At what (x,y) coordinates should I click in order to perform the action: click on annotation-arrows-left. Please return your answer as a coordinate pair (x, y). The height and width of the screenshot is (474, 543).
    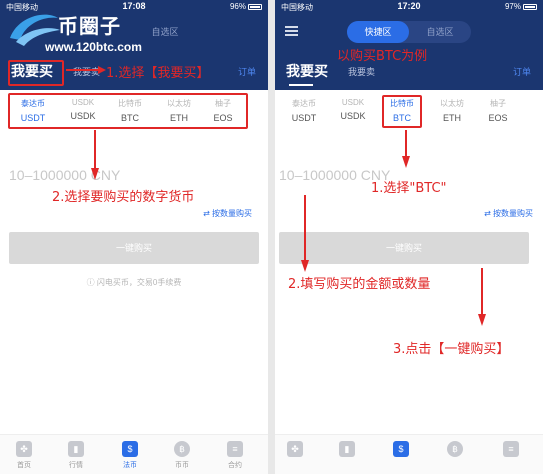
    Looking at the image, I should click on (86, 123).